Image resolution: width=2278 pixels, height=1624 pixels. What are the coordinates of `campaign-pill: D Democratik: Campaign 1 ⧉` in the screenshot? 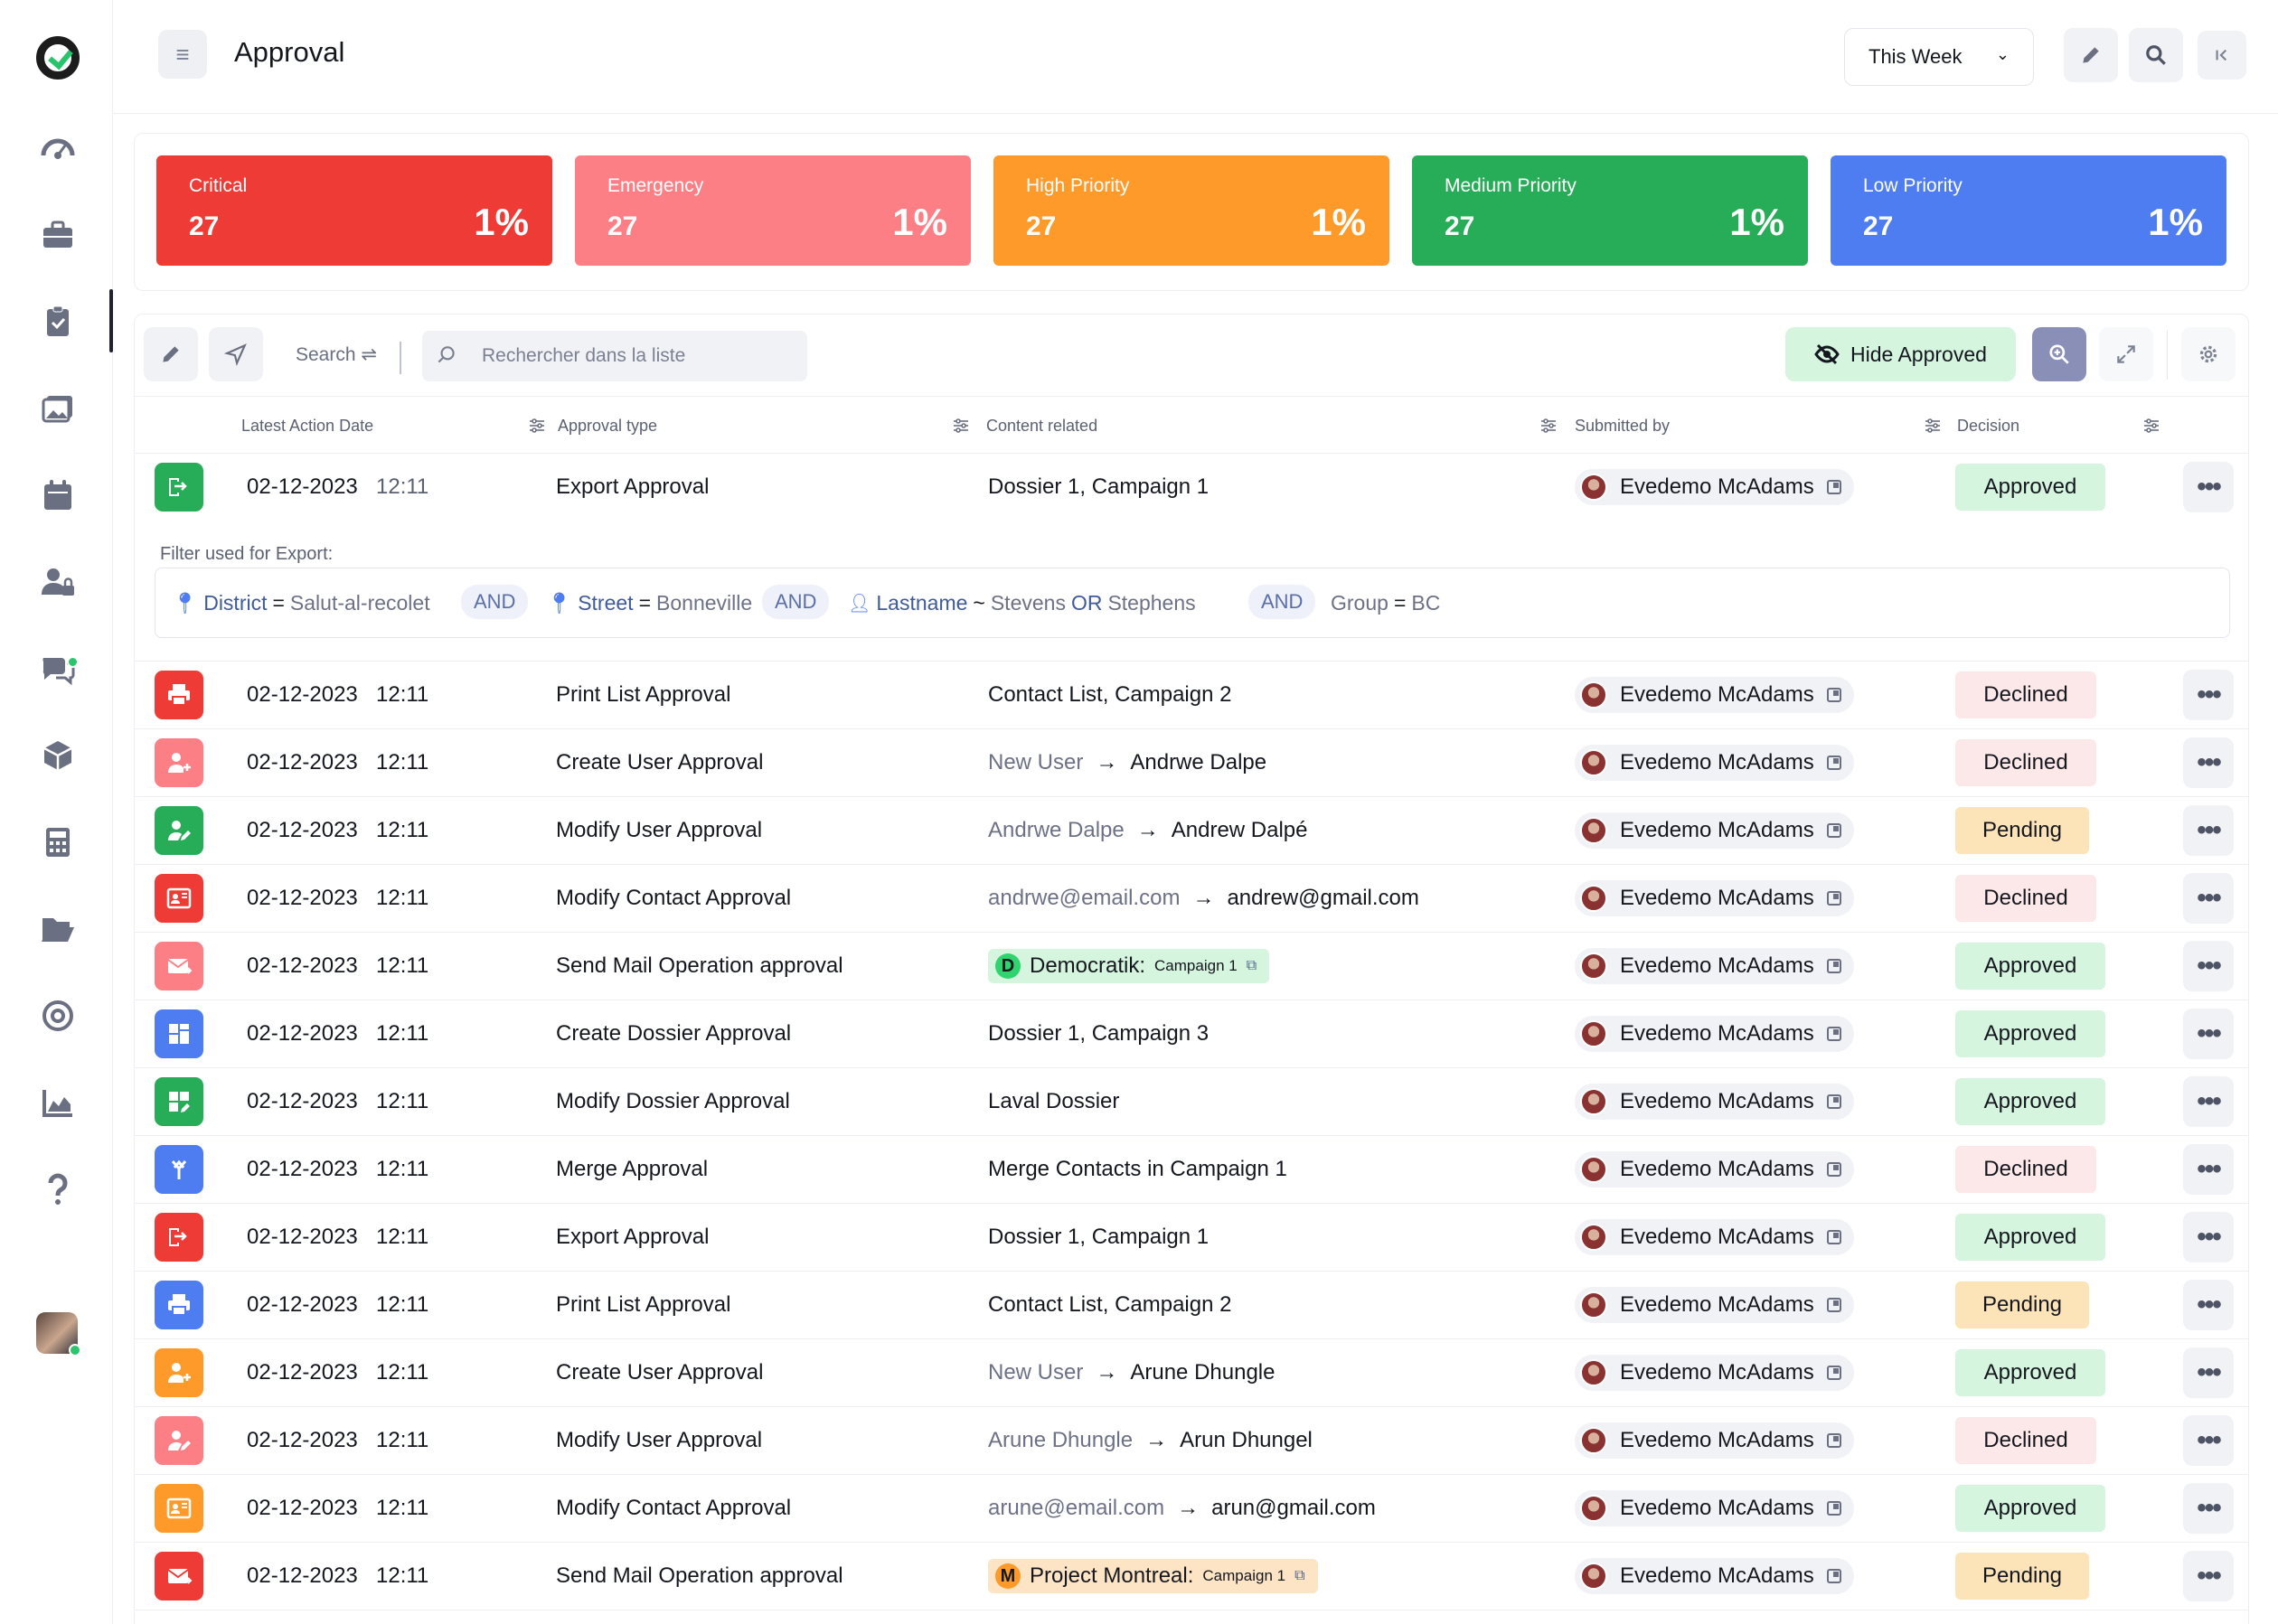 It's located at (1129, 966).